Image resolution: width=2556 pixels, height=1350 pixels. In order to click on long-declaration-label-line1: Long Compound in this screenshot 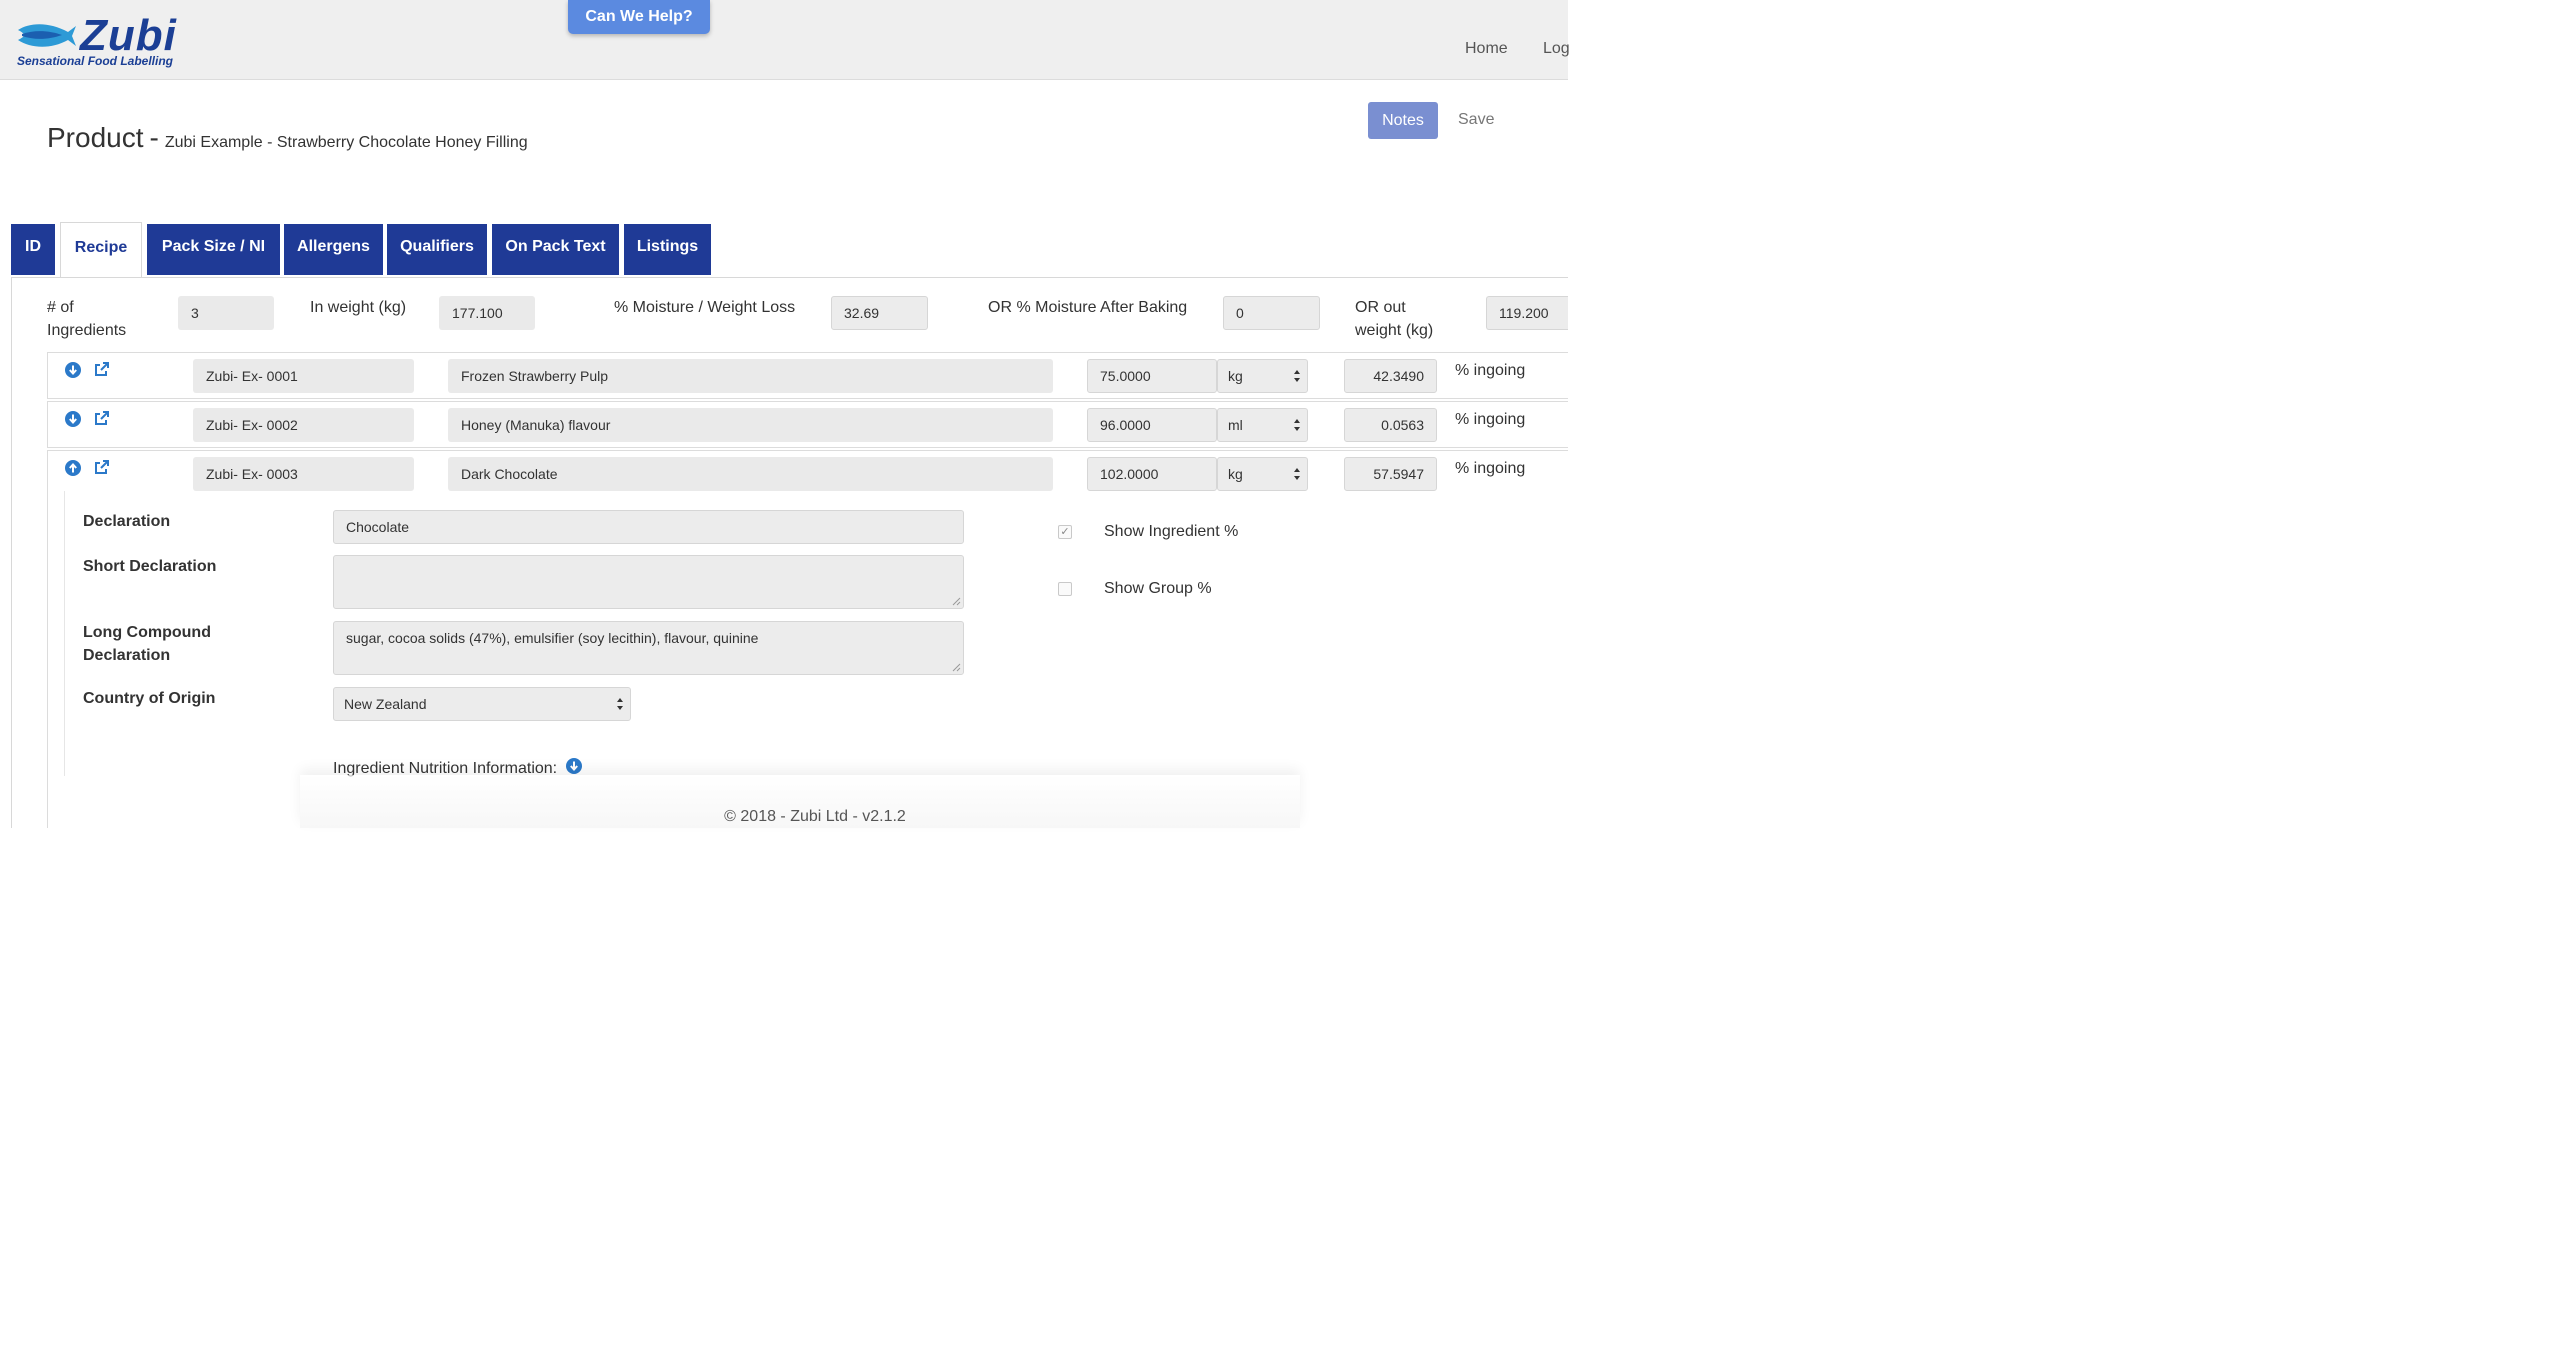, I will do `click(147, 632)`.